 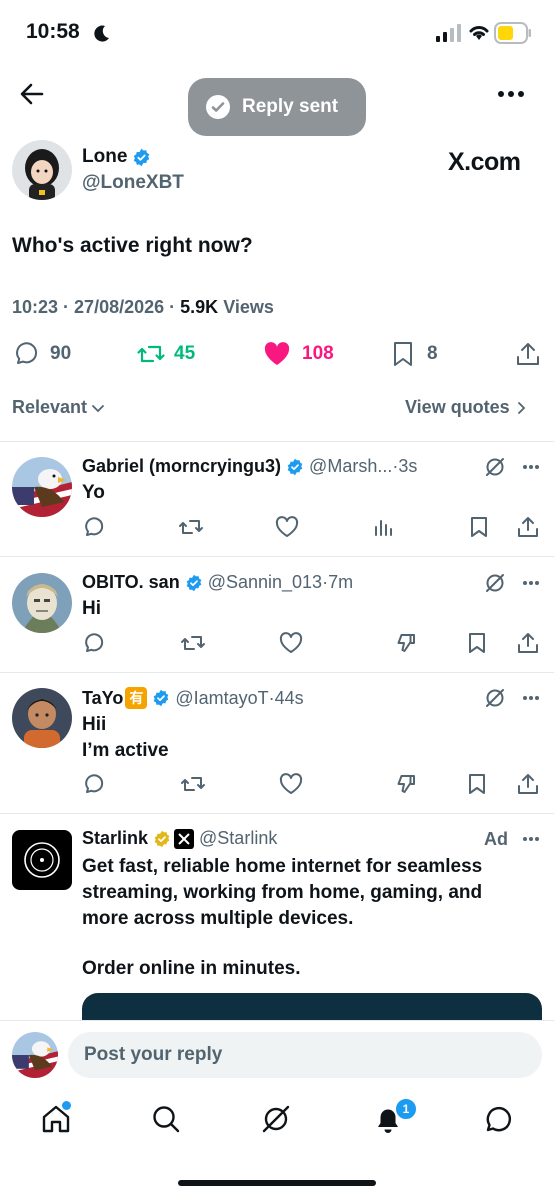 I want to click on post-text: Who's active right now?, so click(x=132, y=245).